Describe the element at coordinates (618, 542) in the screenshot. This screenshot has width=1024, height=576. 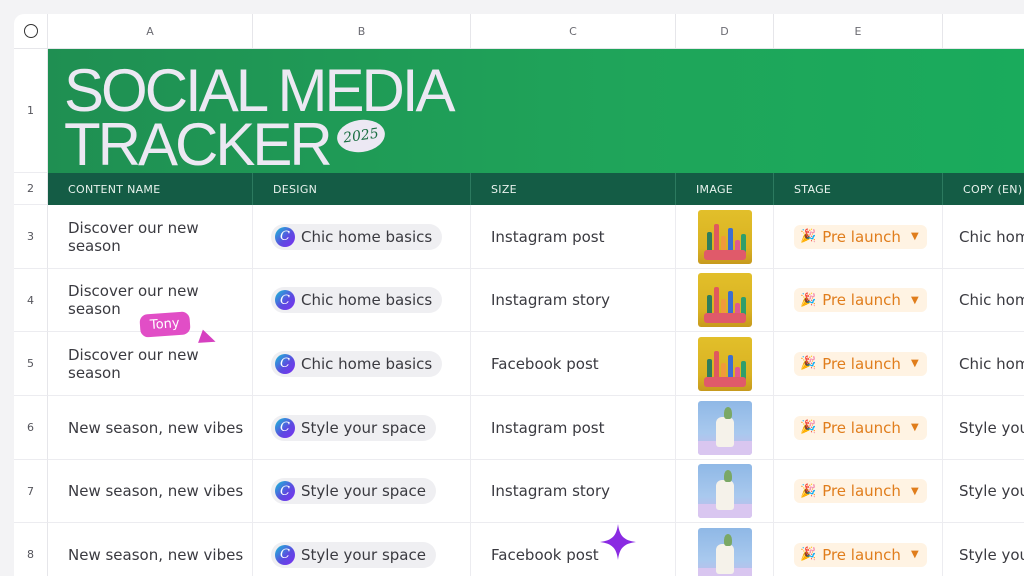
I see `sparkle-icon` at that location.